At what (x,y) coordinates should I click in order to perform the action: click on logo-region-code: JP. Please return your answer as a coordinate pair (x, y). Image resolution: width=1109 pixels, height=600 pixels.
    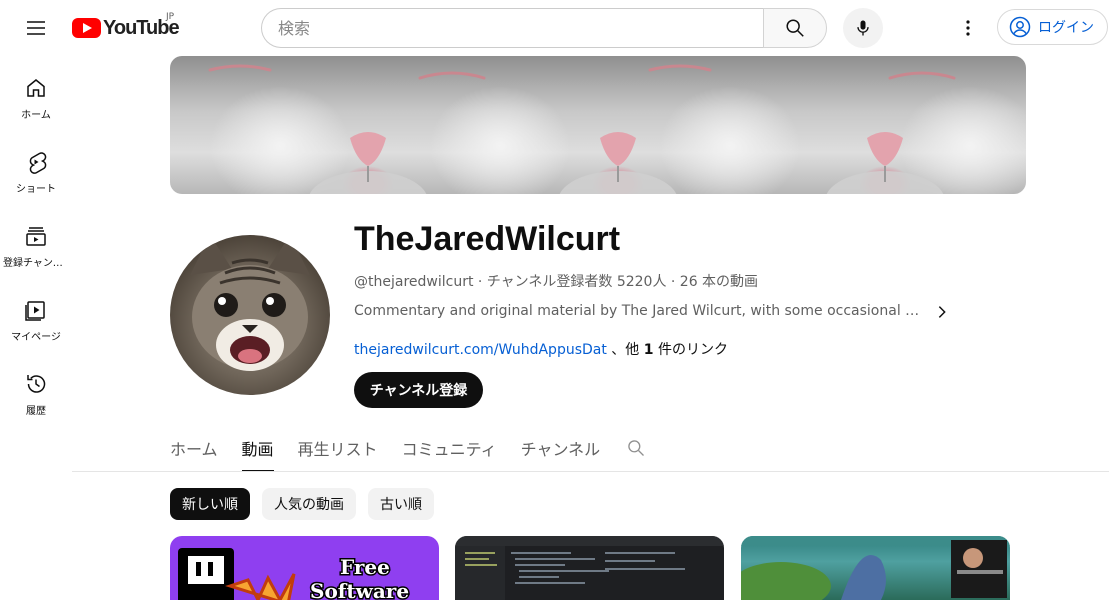
    Looking at the image, I should click on (170, 17).